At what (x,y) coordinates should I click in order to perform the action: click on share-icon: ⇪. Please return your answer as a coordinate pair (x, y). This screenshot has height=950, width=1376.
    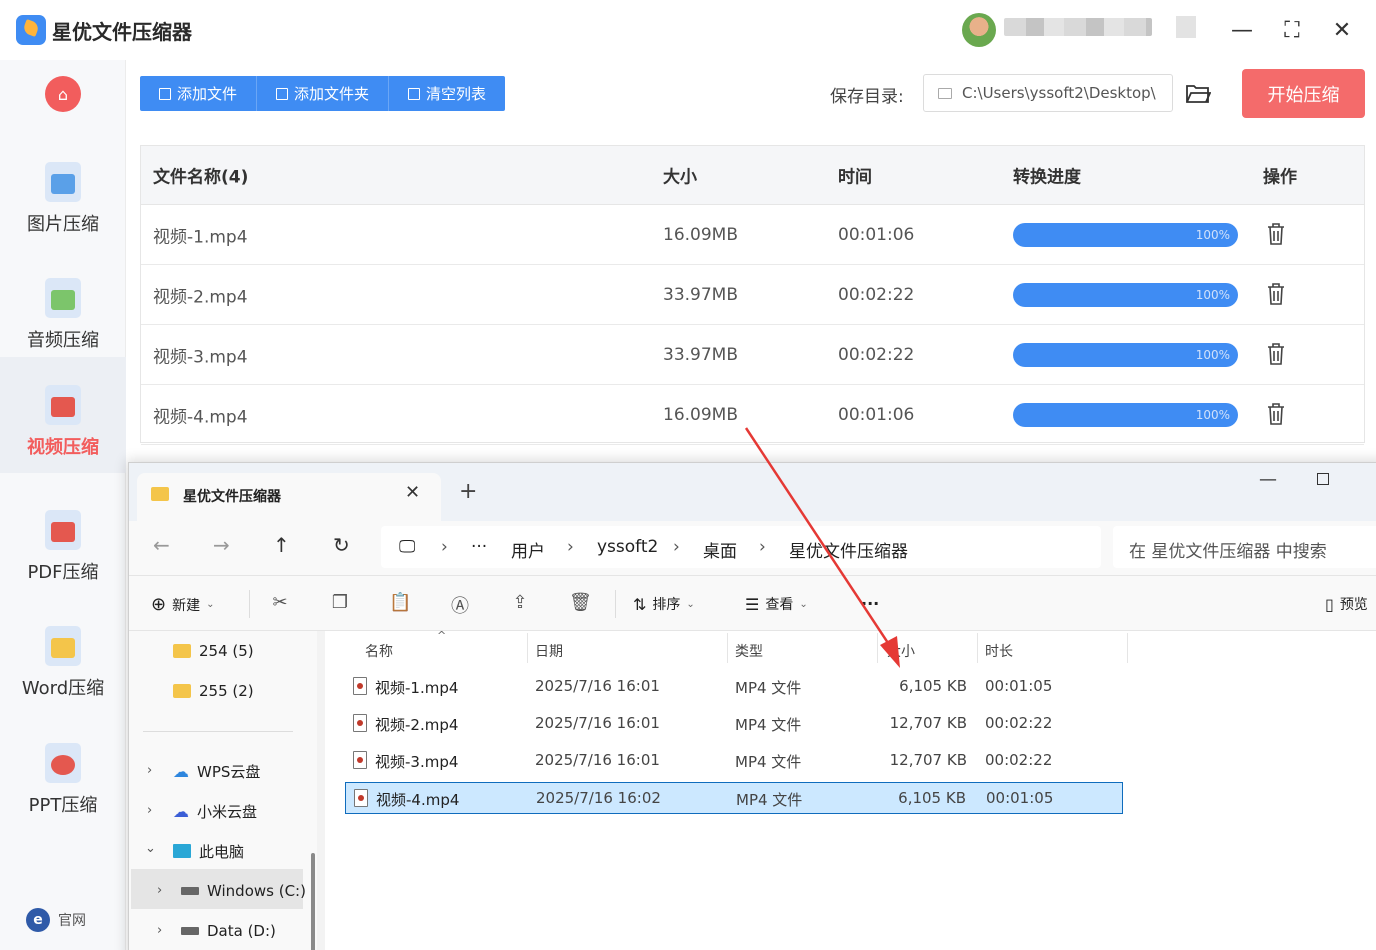
    Looking at the image, I should click on (520, 603).